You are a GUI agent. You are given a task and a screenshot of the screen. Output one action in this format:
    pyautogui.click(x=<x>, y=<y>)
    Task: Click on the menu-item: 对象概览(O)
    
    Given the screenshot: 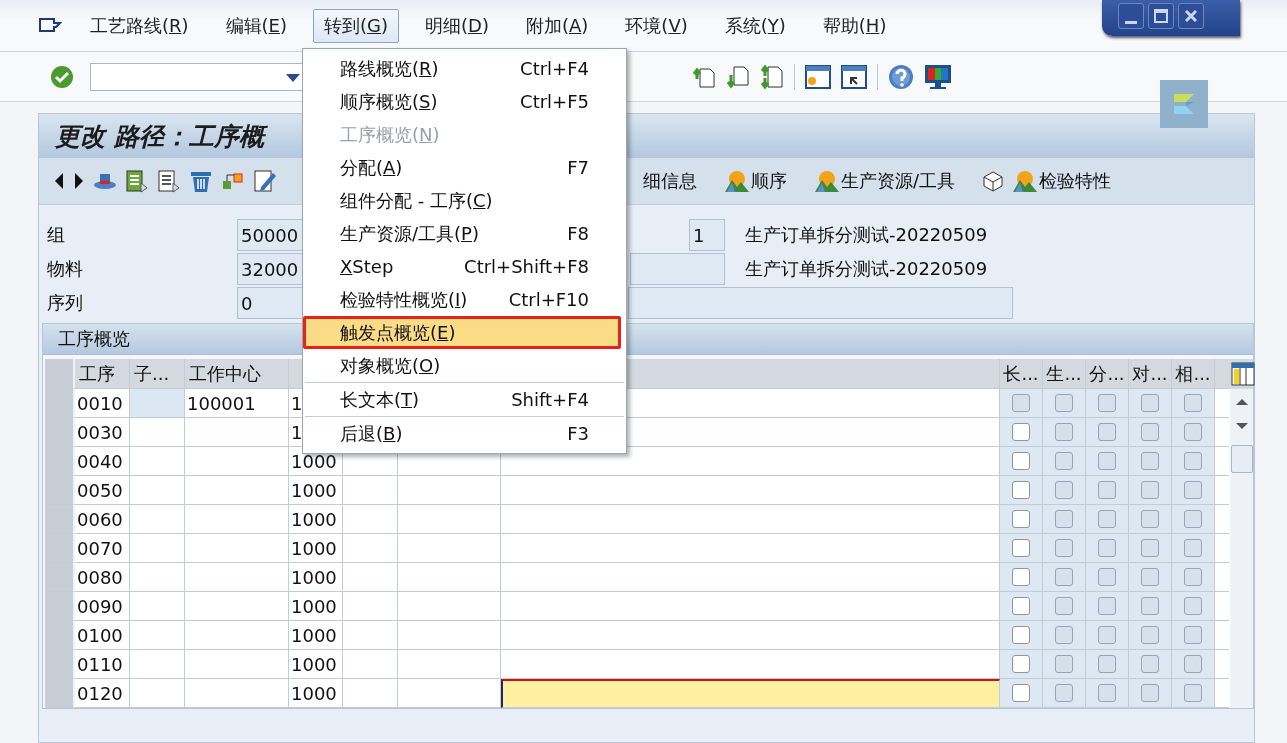 What is the action you would take?
    pyautogui.click(x=464, y=365)
    